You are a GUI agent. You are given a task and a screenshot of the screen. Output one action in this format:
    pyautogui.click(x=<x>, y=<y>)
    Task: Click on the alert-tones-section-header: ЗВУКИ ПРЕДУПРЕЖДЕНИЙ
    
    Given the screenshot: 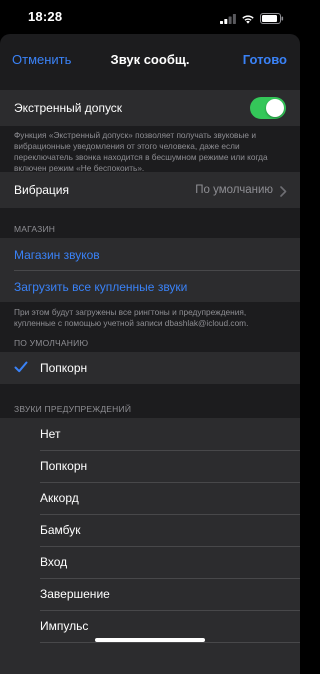 What is the action you would take?
    pyautogui.click(x=73, y=409)
    